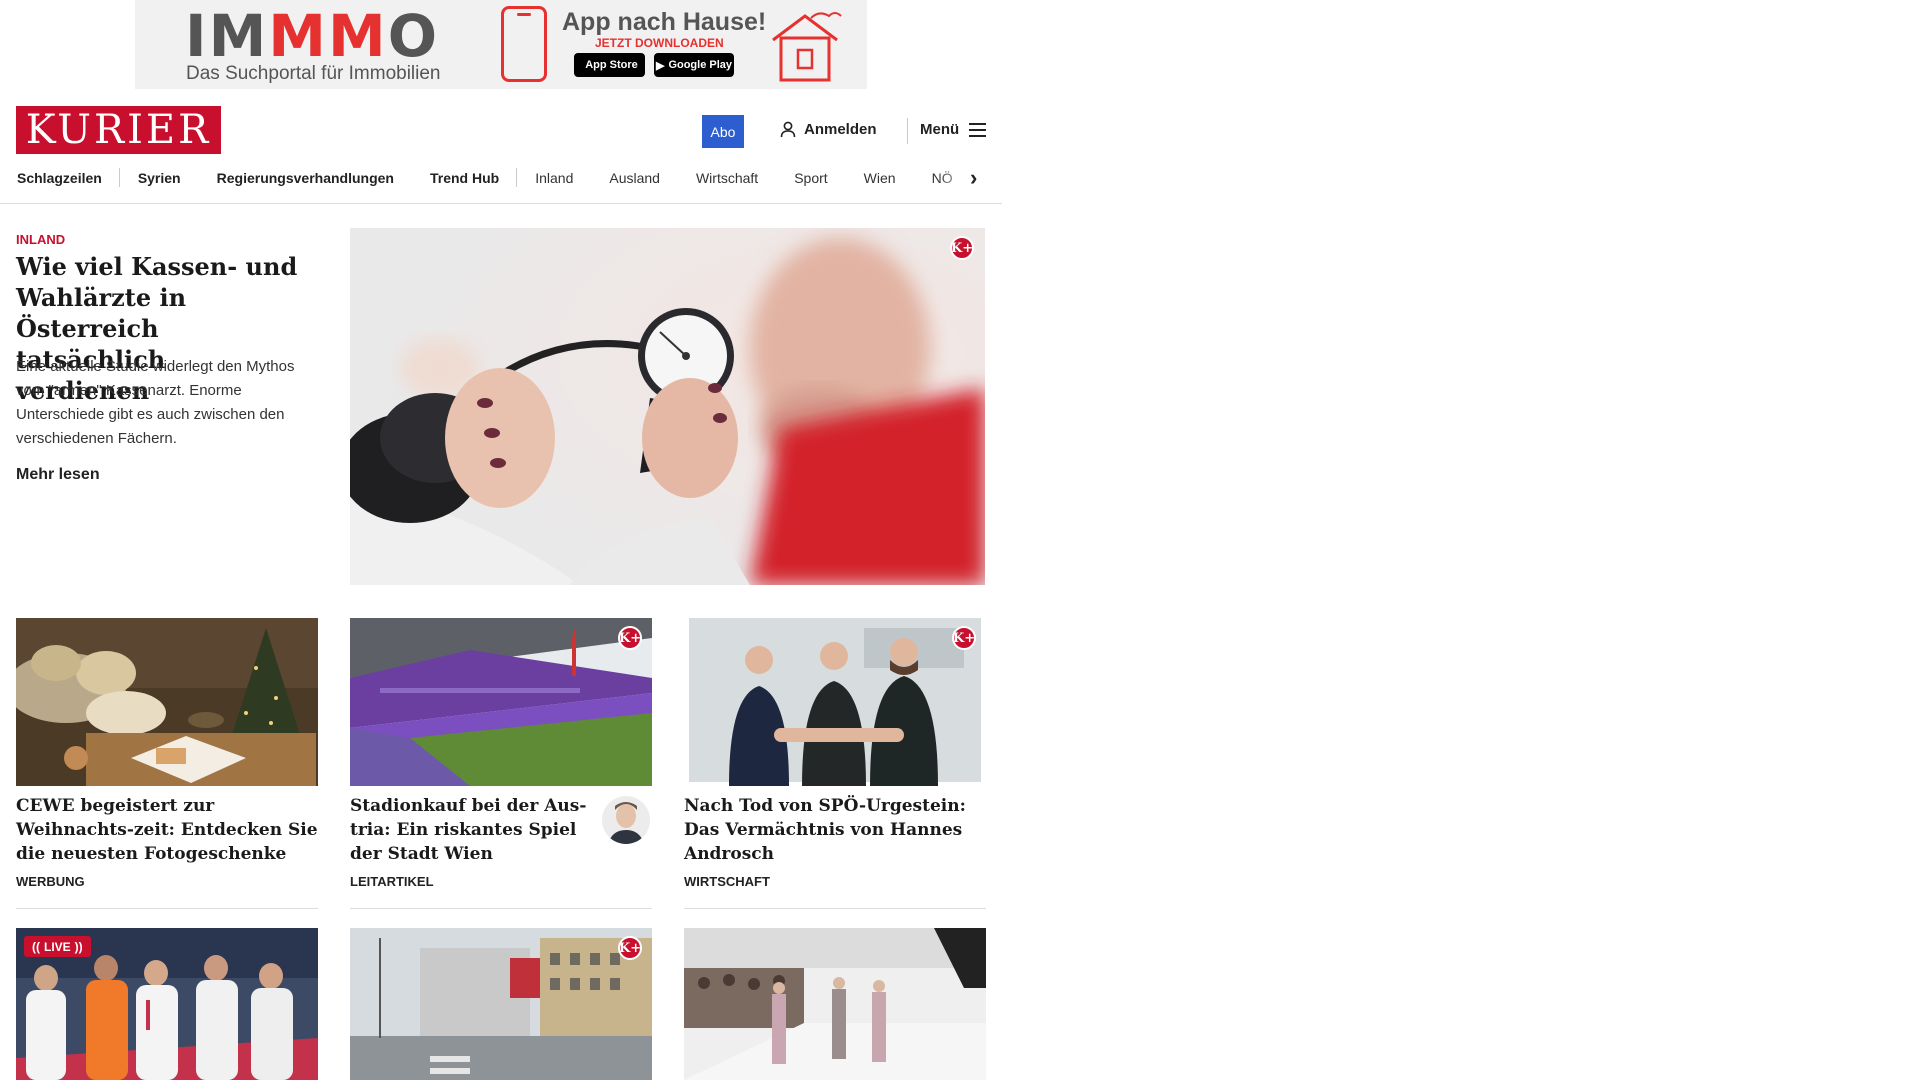 The width and height of the screenshot is (1920, 1080). What do you see at coordinates (807, 47) in the screenshot?
I see `house-icon` at bounding box center [807, 47].